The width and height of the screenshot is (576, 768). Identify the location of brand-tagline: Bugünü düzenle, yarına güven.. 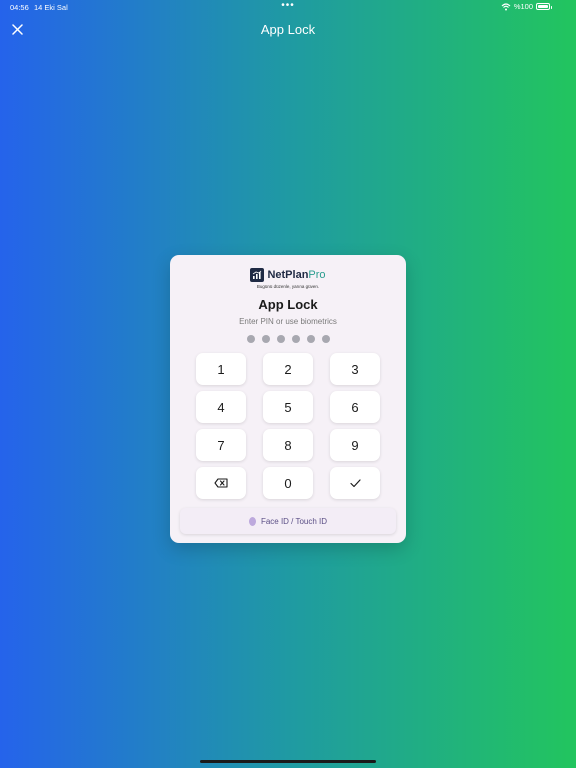
(288, 286).